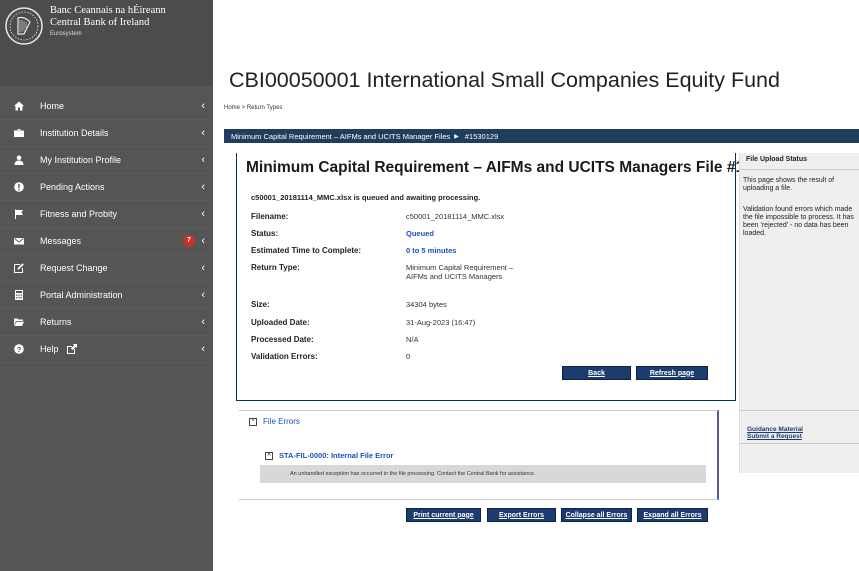  What do you see at coordinates (100, 22) in the screenshot?
I see `logo-english-name: Central Bank of Ireland` at bounding box center [100, 22].